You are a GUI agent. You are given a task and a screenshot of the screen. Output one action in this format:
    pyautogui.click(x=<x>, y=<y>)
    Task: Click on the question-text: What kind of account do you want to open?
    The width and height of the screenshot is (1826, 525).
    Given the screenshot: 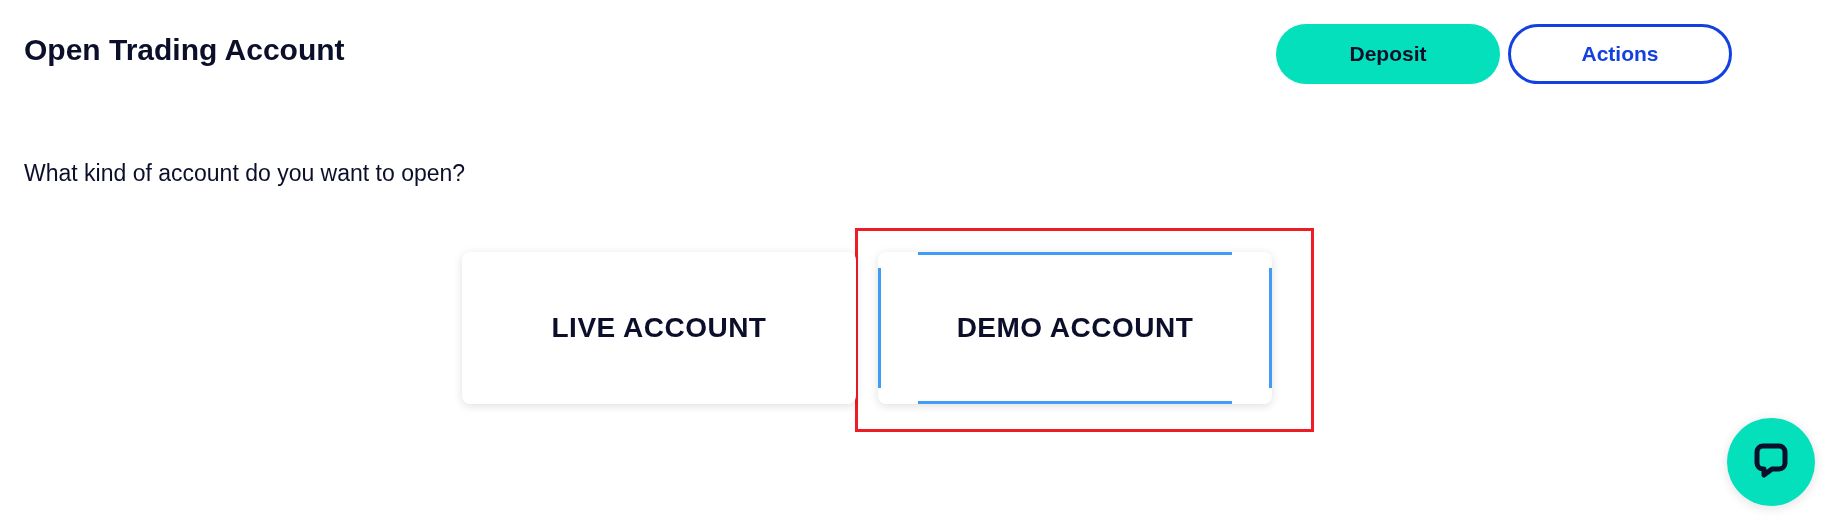 What is the action you would take?
    pyautogui.click(x=245, y=173)
    